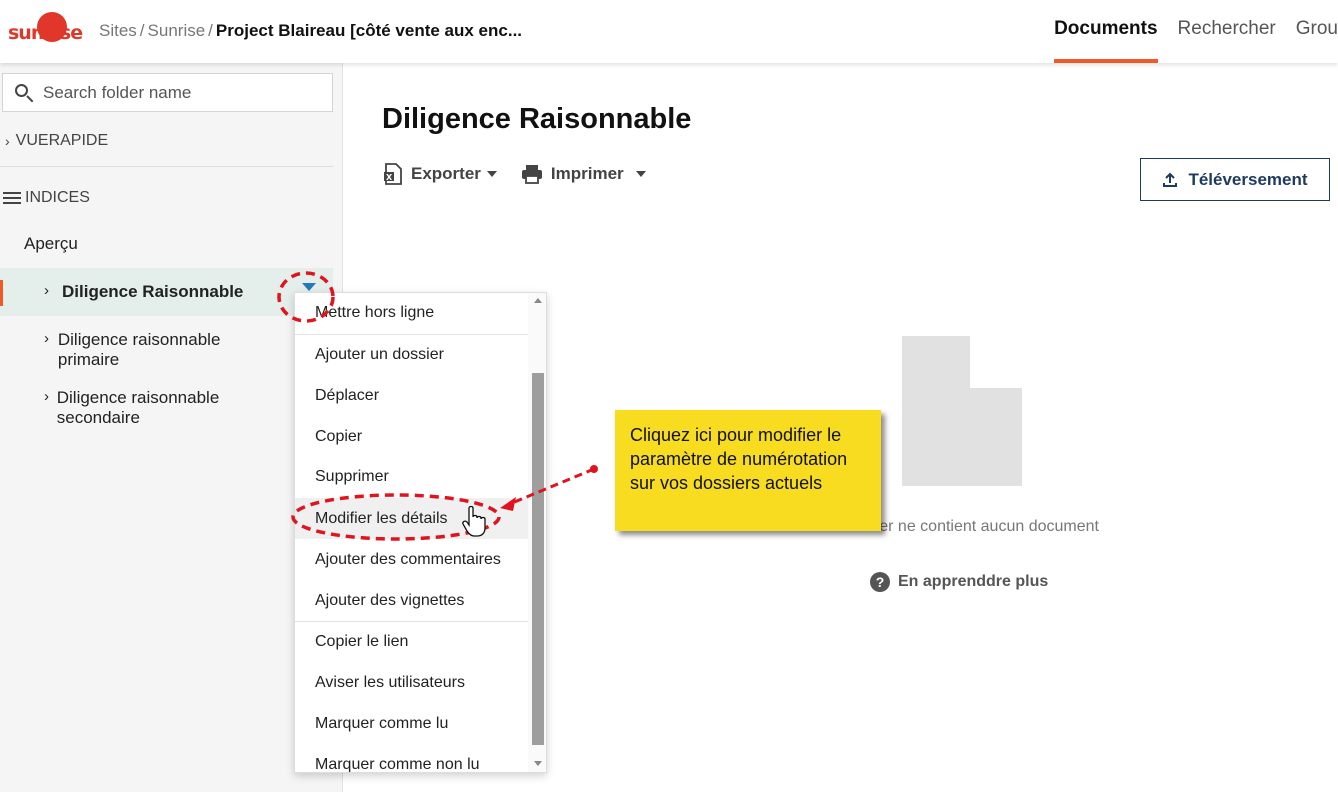 The image size is (1338, 792). I want to click on selected-indicator, so click(1, 293).